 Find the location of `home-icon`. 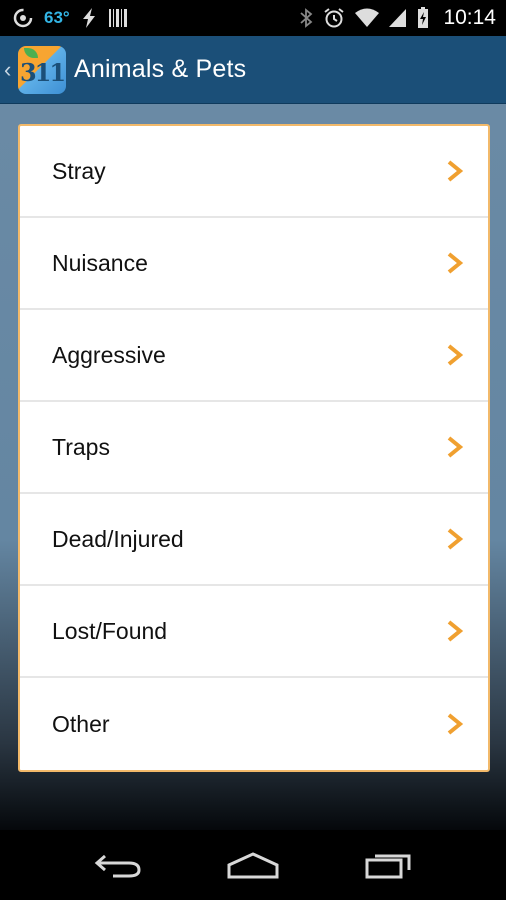

home-icon is located at coordinates (253, 865).